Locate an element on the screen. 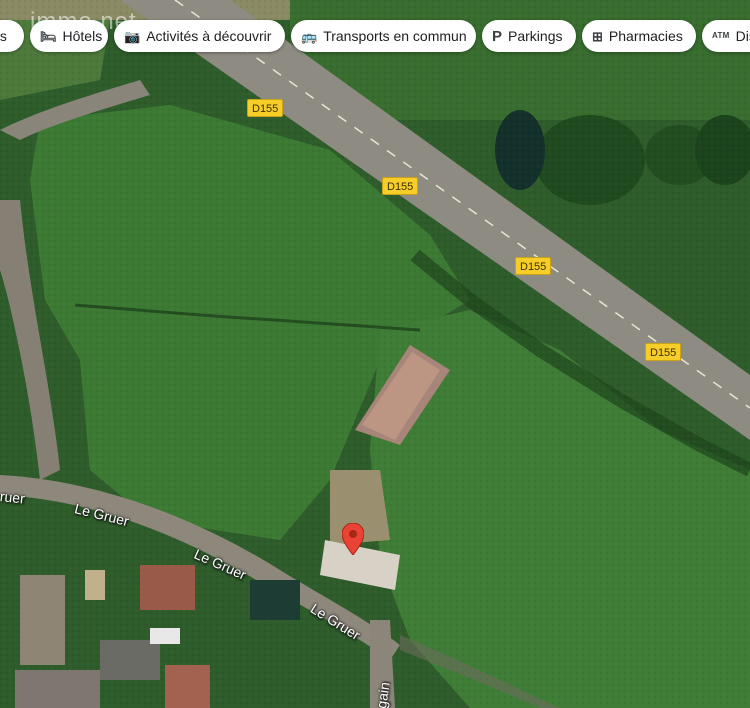 Image resolution: width=750 pixels, height=708 pixels. chip-distributeurs: ATM Dis is located at coordinates (726, 36).